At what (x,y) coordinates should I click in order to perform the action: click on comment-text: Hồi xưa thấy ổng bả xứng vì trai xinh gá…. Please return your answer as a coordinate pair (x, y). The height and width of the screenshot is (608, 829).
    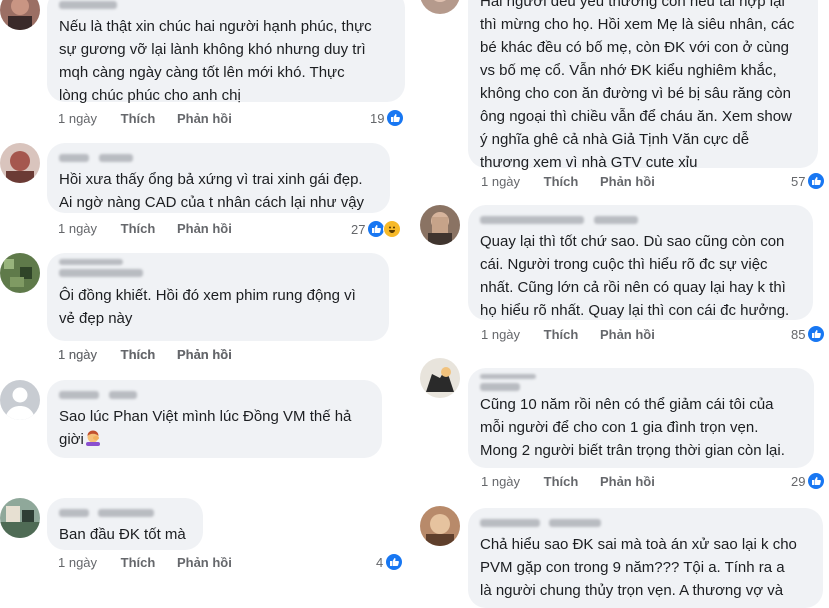
    Looking at the image, I should click on (212, 191).